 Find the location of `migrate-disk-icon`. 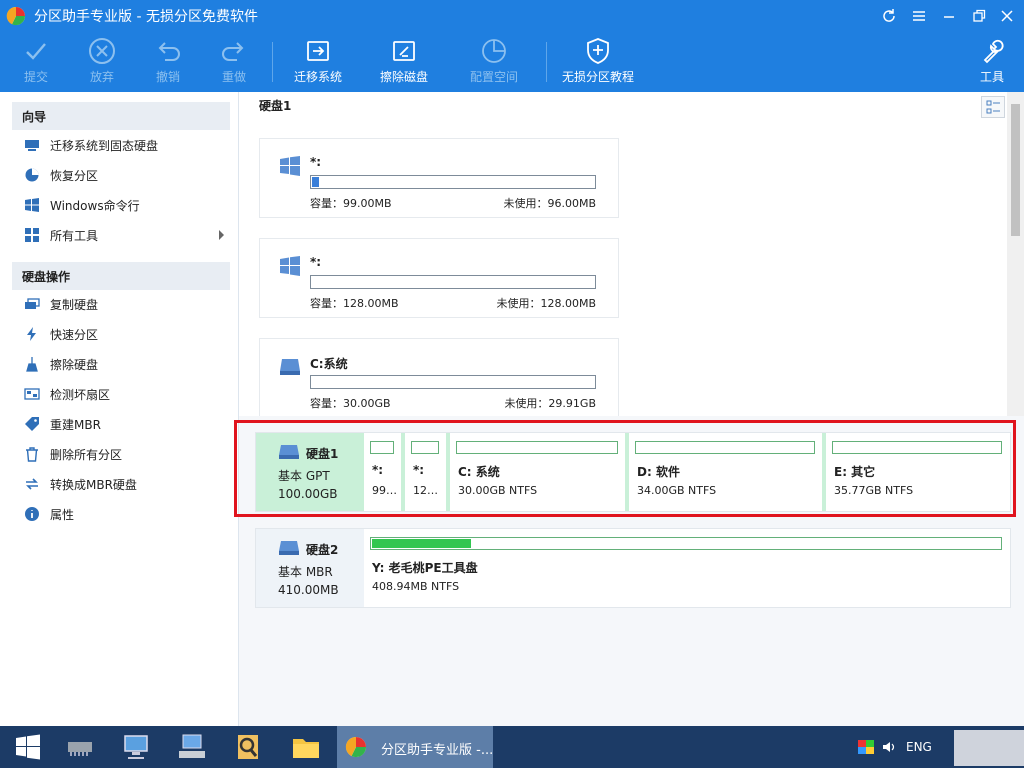

migrate-disk-icon is located at coordinates (318, 51).